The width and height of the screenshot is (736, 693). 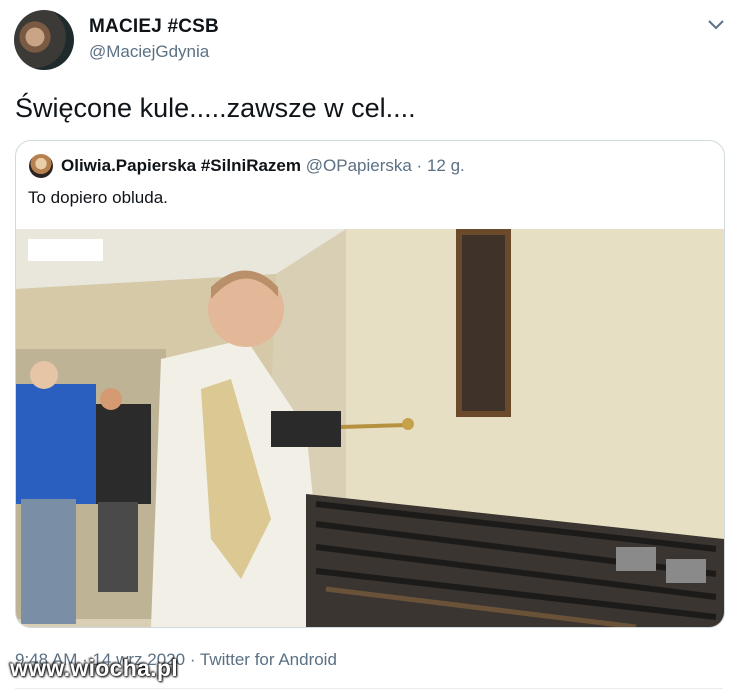 What do you see at coordinates (716, 24) in the screenshot?
I see `chevron-down-icon` at bounding box center [716, 24].